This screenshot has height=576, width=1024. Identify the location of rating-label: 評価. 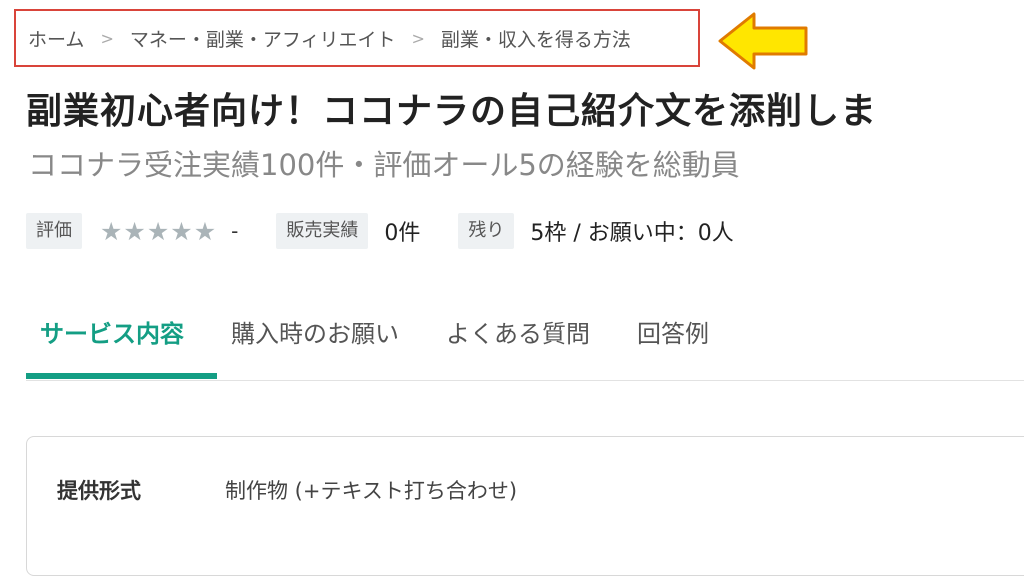
(54, 231).